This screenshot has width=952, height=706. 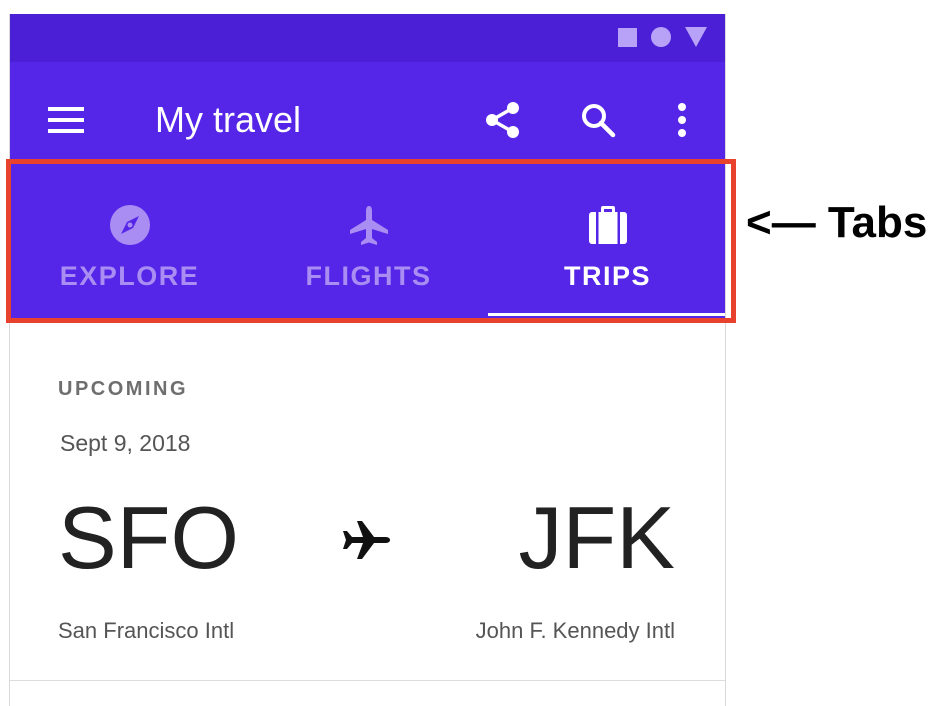 I want to click on airplane-icon, so click(x=366, y=540).